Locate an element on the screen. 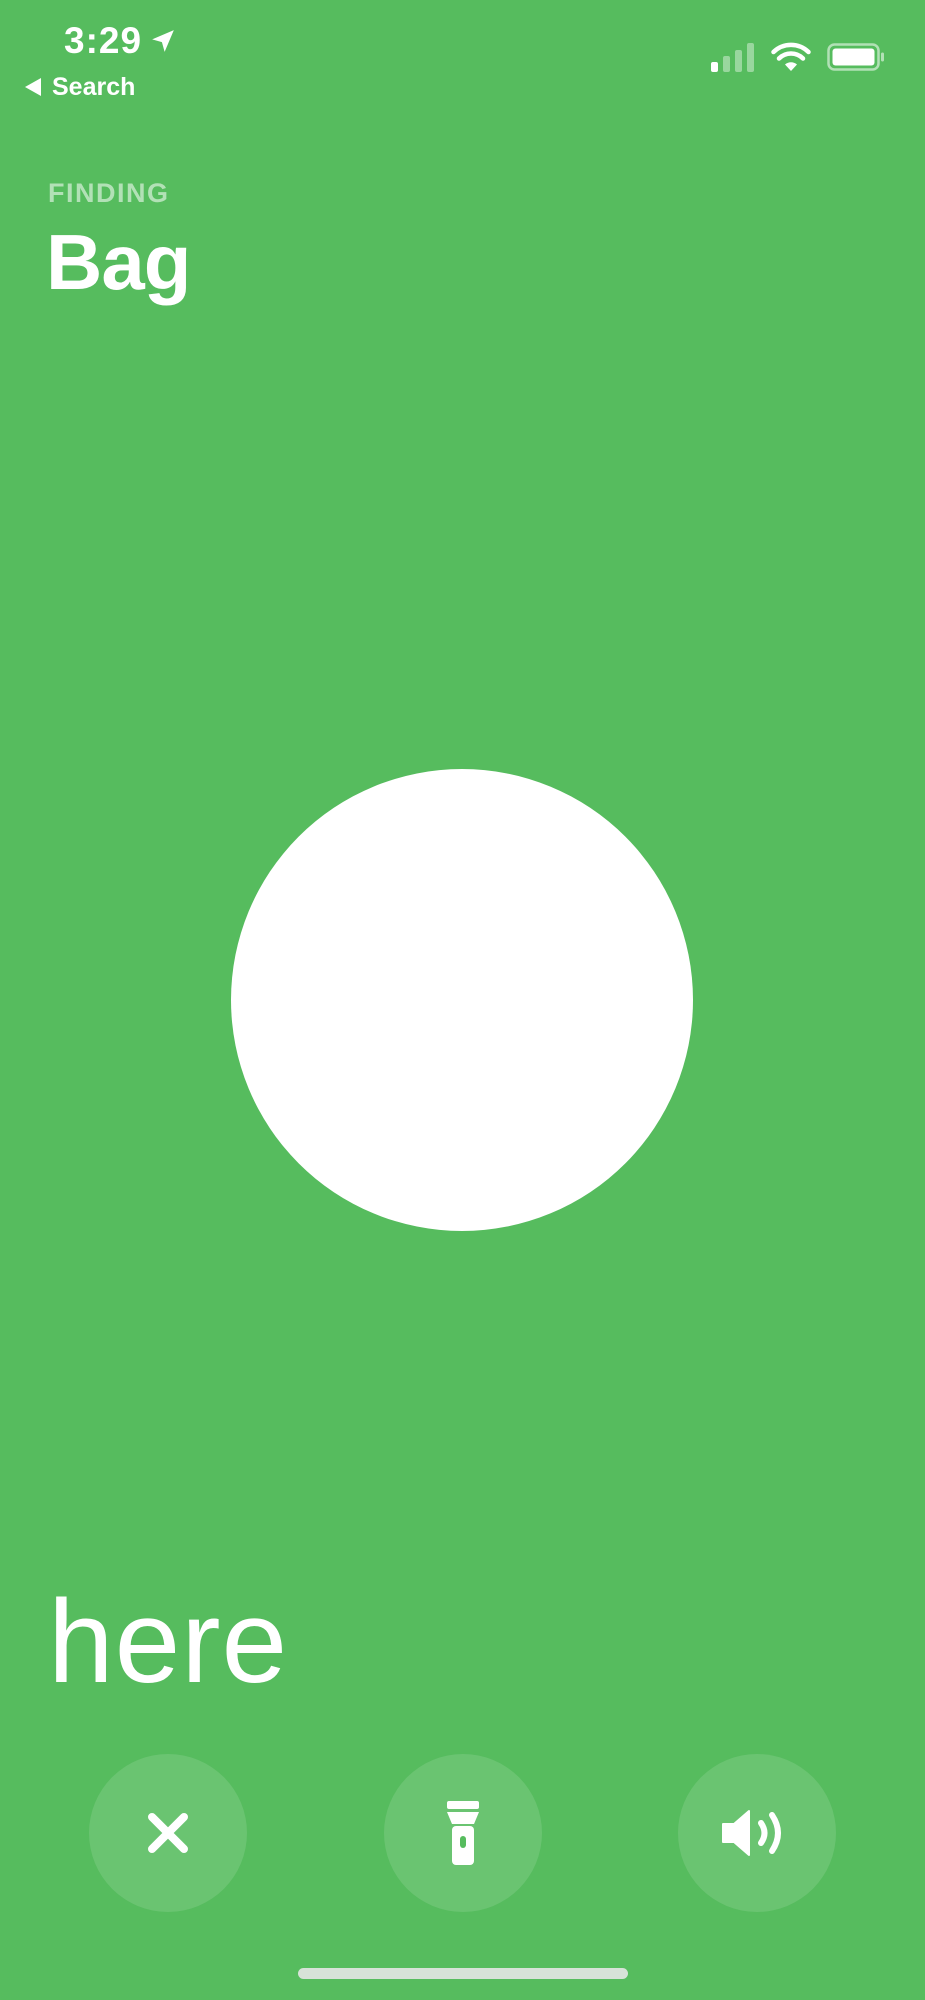 Image resolution: width=925 pixels, height=2000 pixels. proximity-indicator-circle is located at coordinates (462, 1000).